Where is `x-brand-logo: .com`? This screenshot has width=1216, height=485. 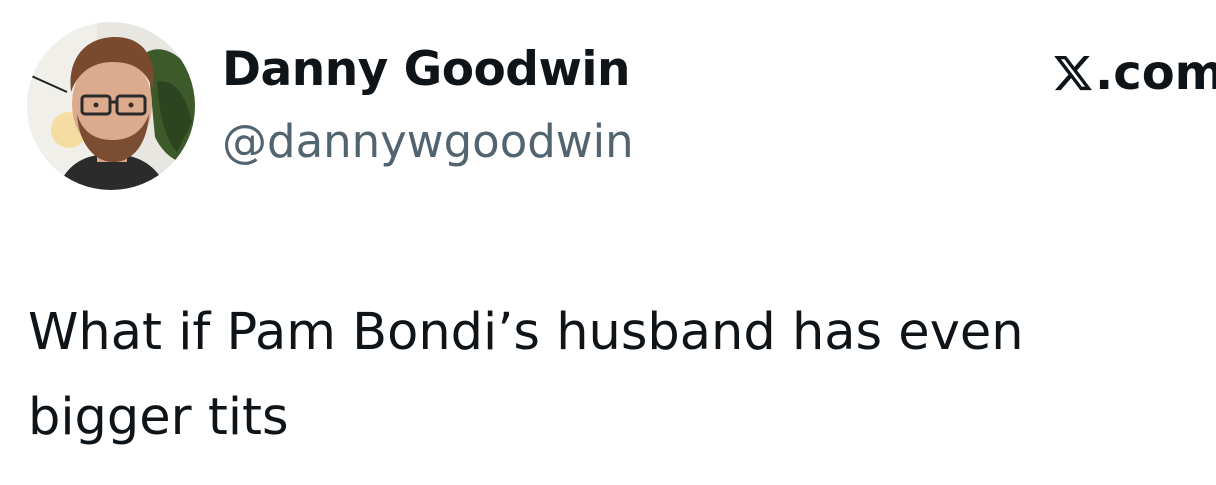
x-brand-logo: .com is located at coordinates (1134, 73).